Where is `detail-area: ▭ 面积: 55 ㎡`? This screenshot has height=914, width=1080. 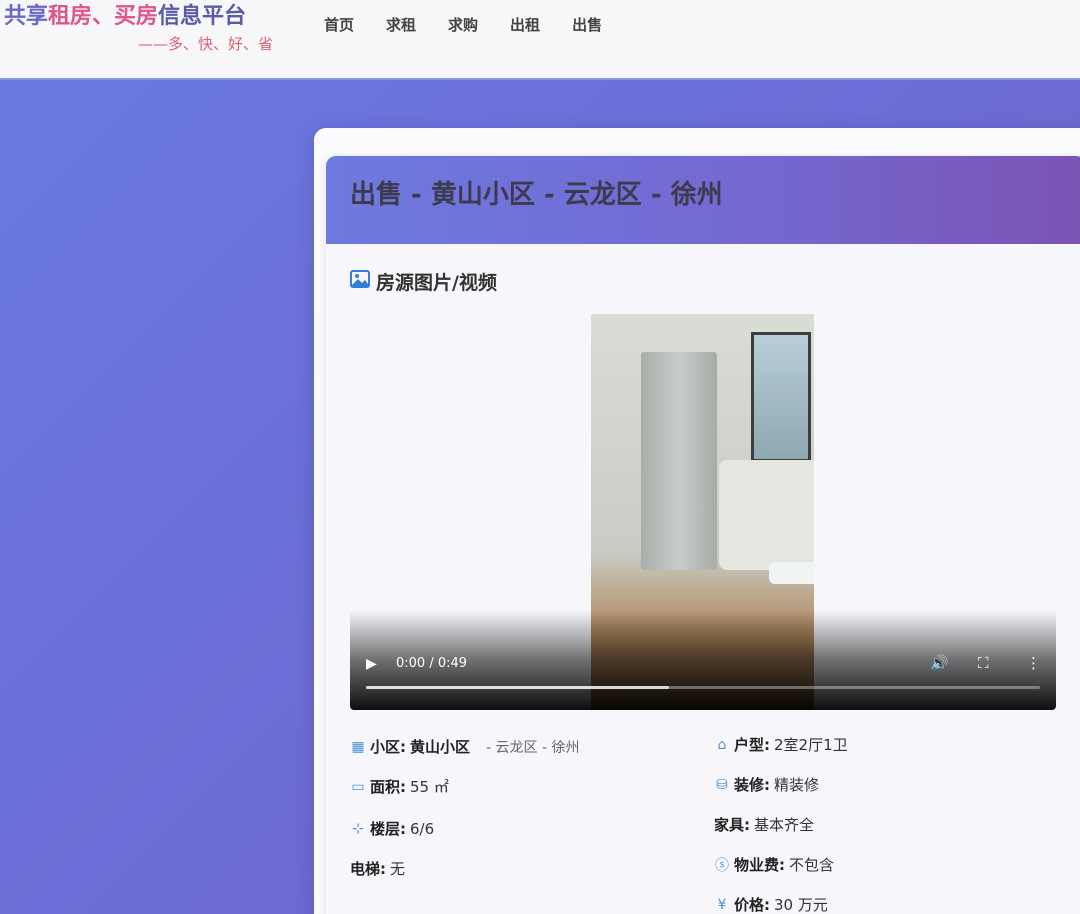
detail-area: ▭ 面积: 55 ㎡ is located at coordinates (399, 786).